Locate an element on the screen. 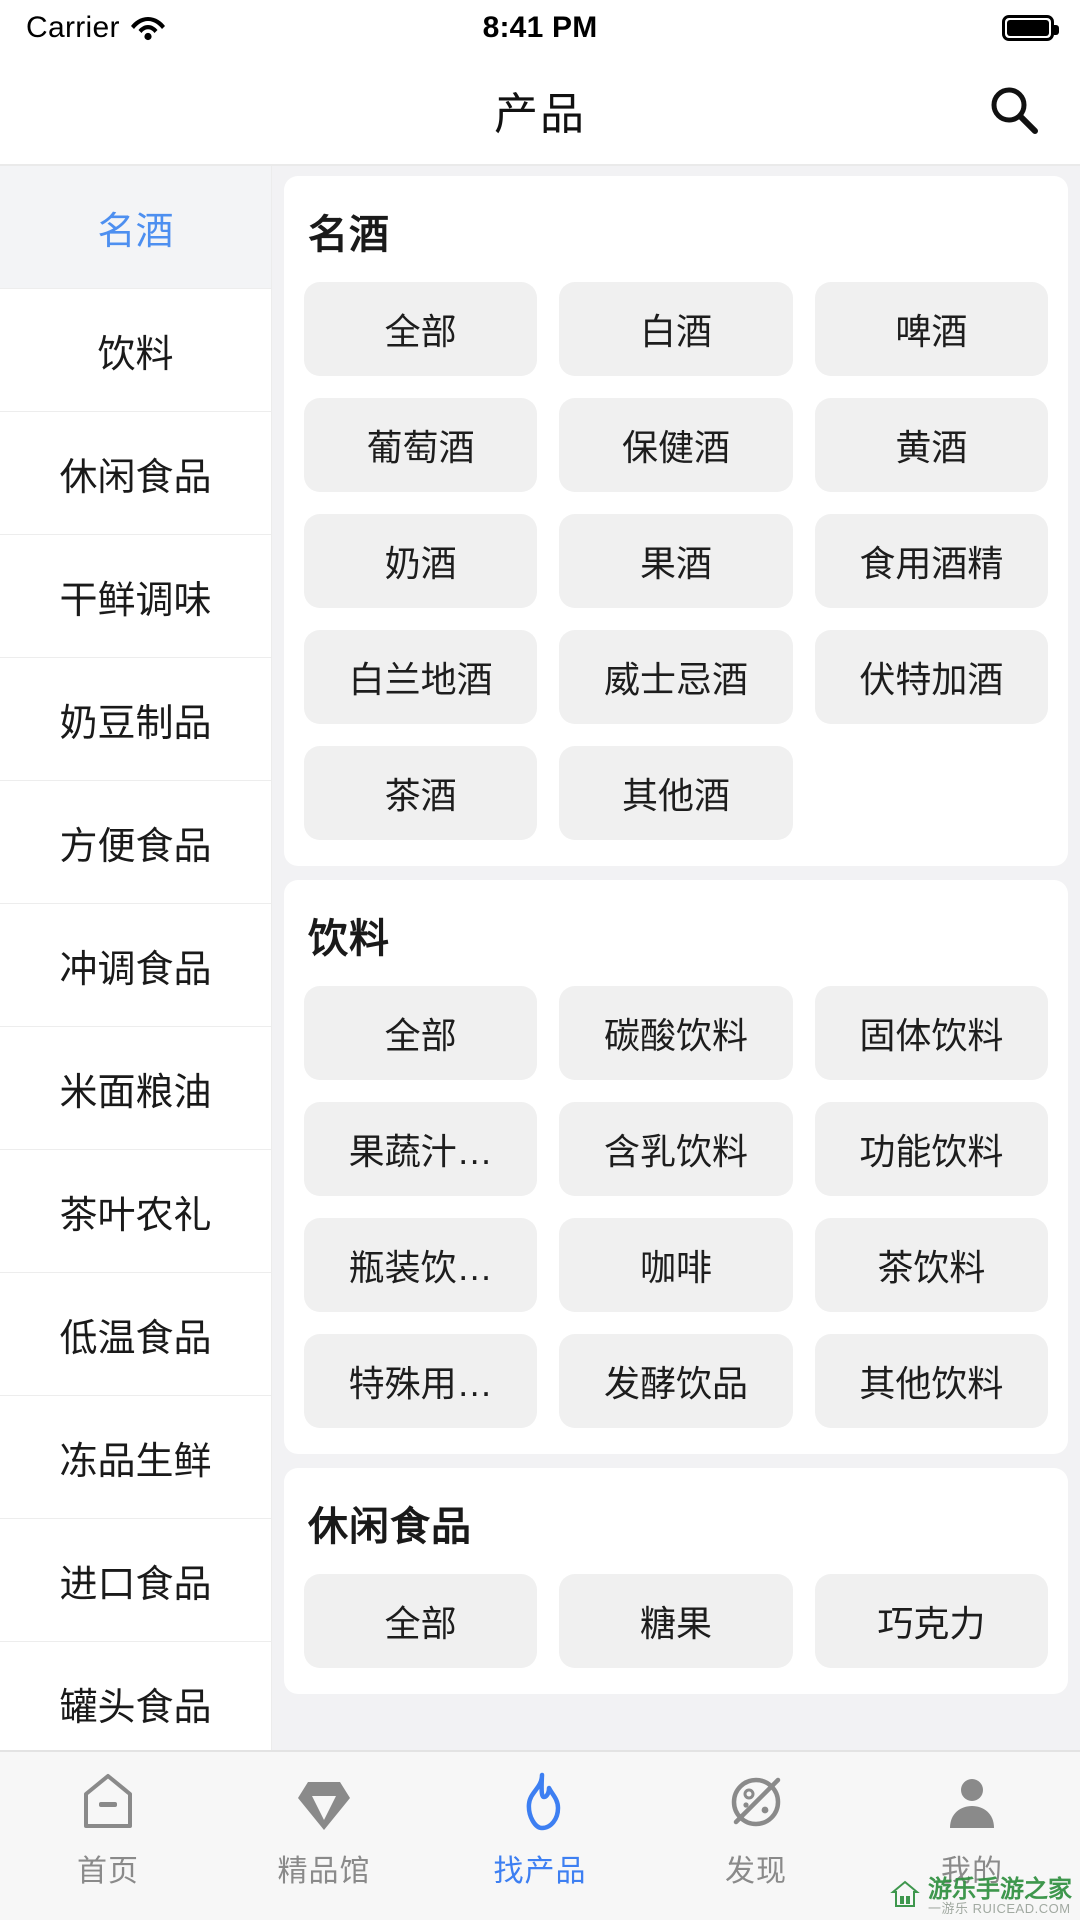 The width and height of the screenshot is (1080, 1920). subcategory-tag: 茶酒 is located at coordinates (421, 793).